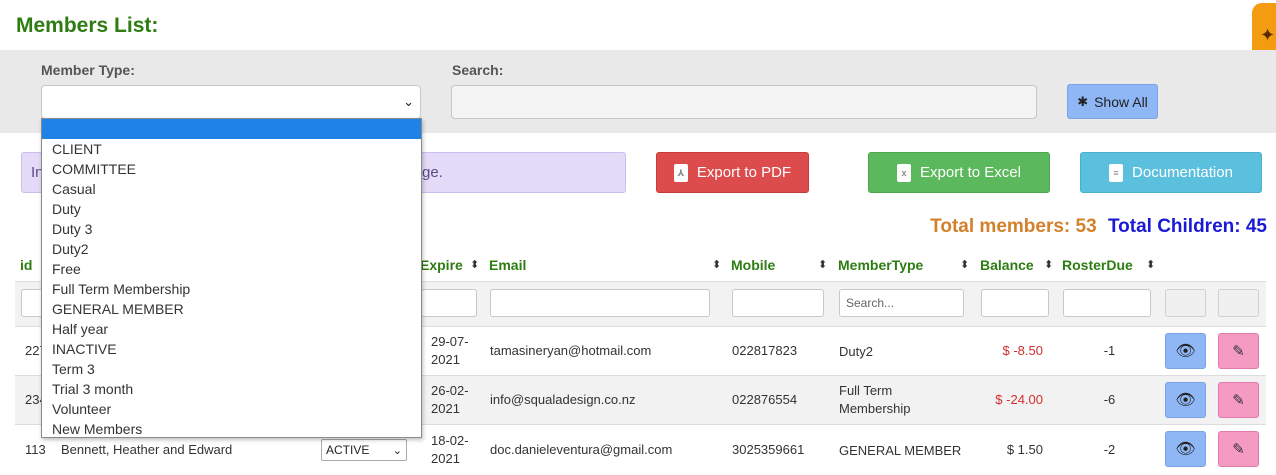  I want to click on row-id: 113, so click(35, 449).